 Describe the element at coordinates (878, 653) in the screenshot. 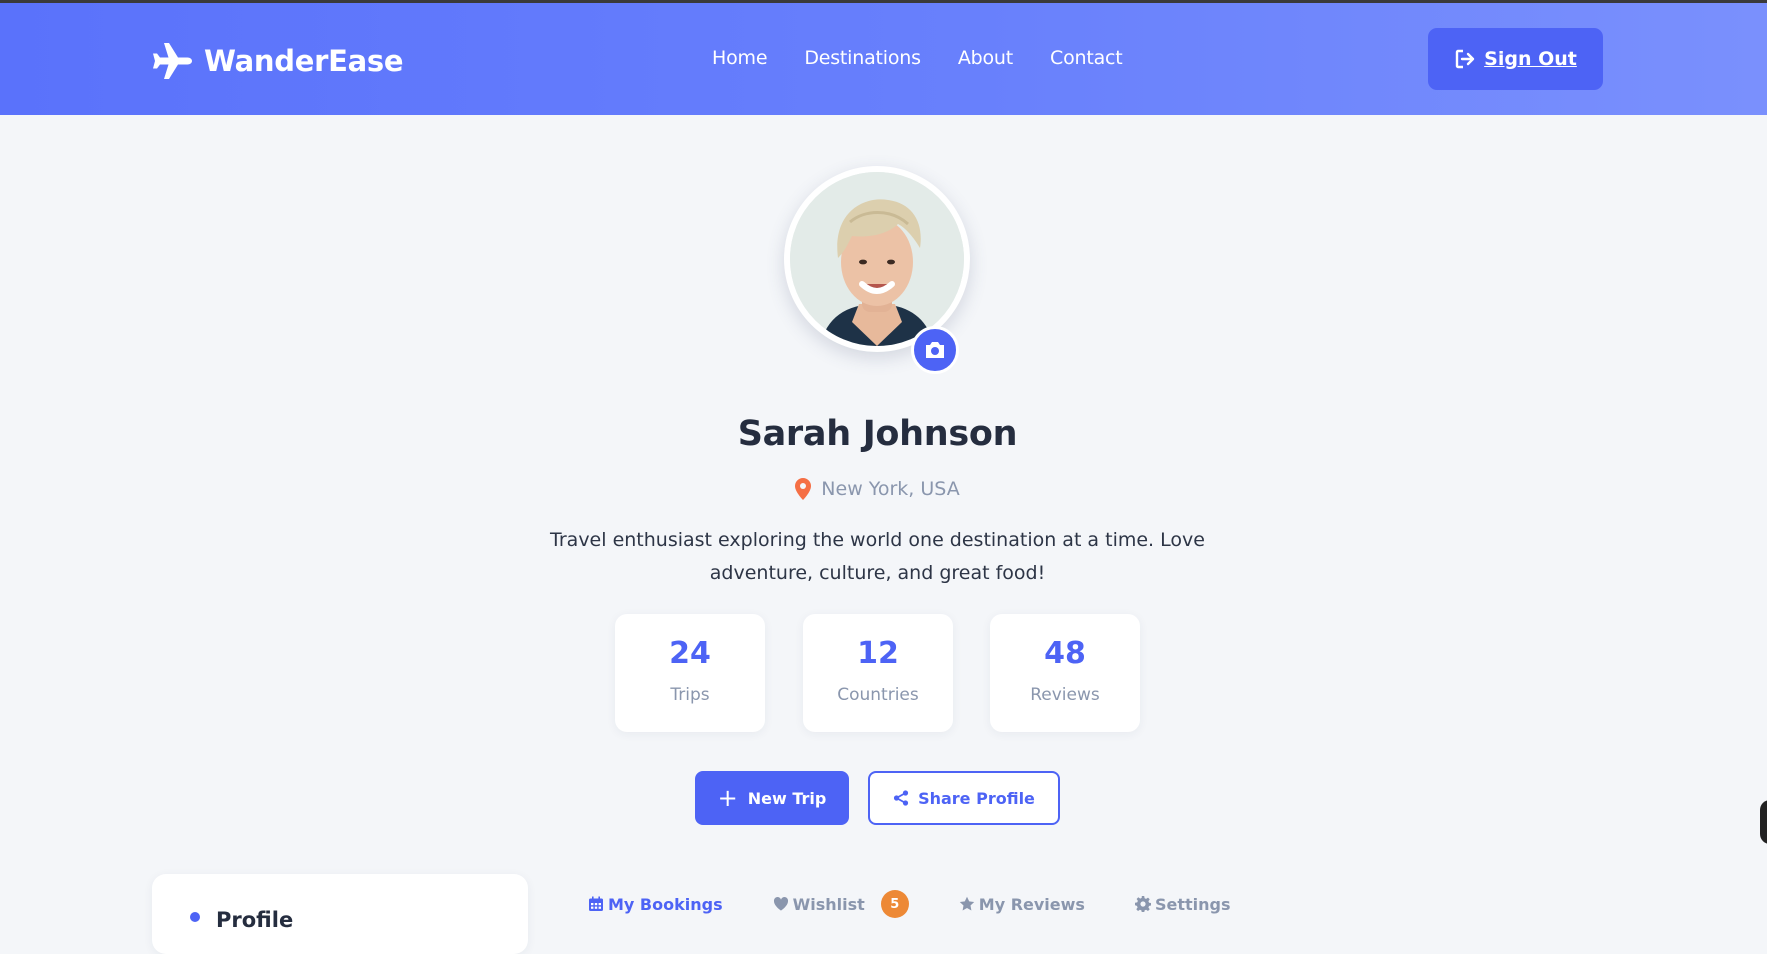

I see `stat-value: 12` at that location.